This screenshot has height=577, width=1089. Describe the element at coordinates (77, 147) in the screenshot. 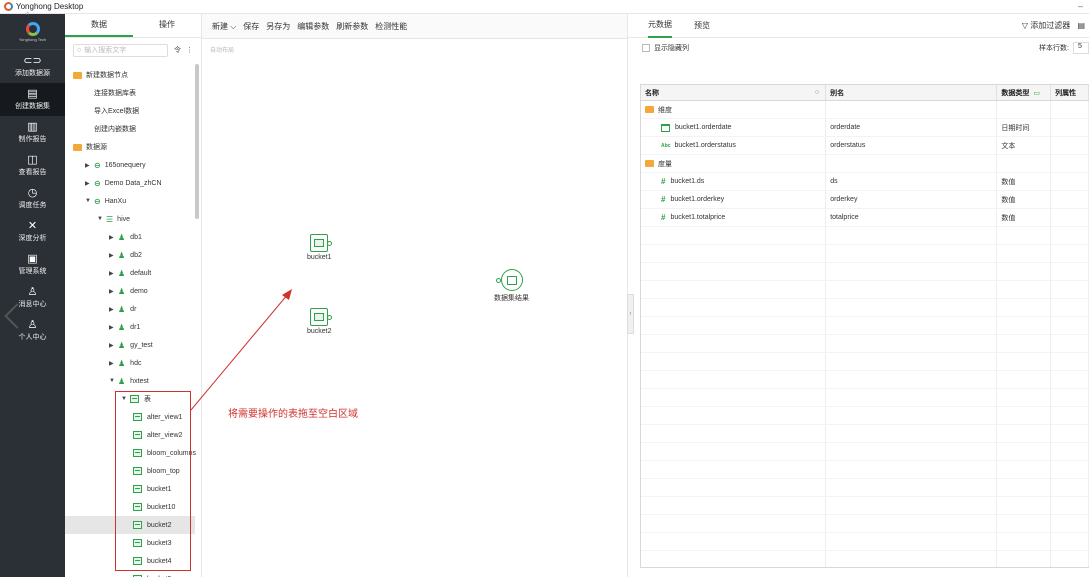

I see `folder-icon` at that location.